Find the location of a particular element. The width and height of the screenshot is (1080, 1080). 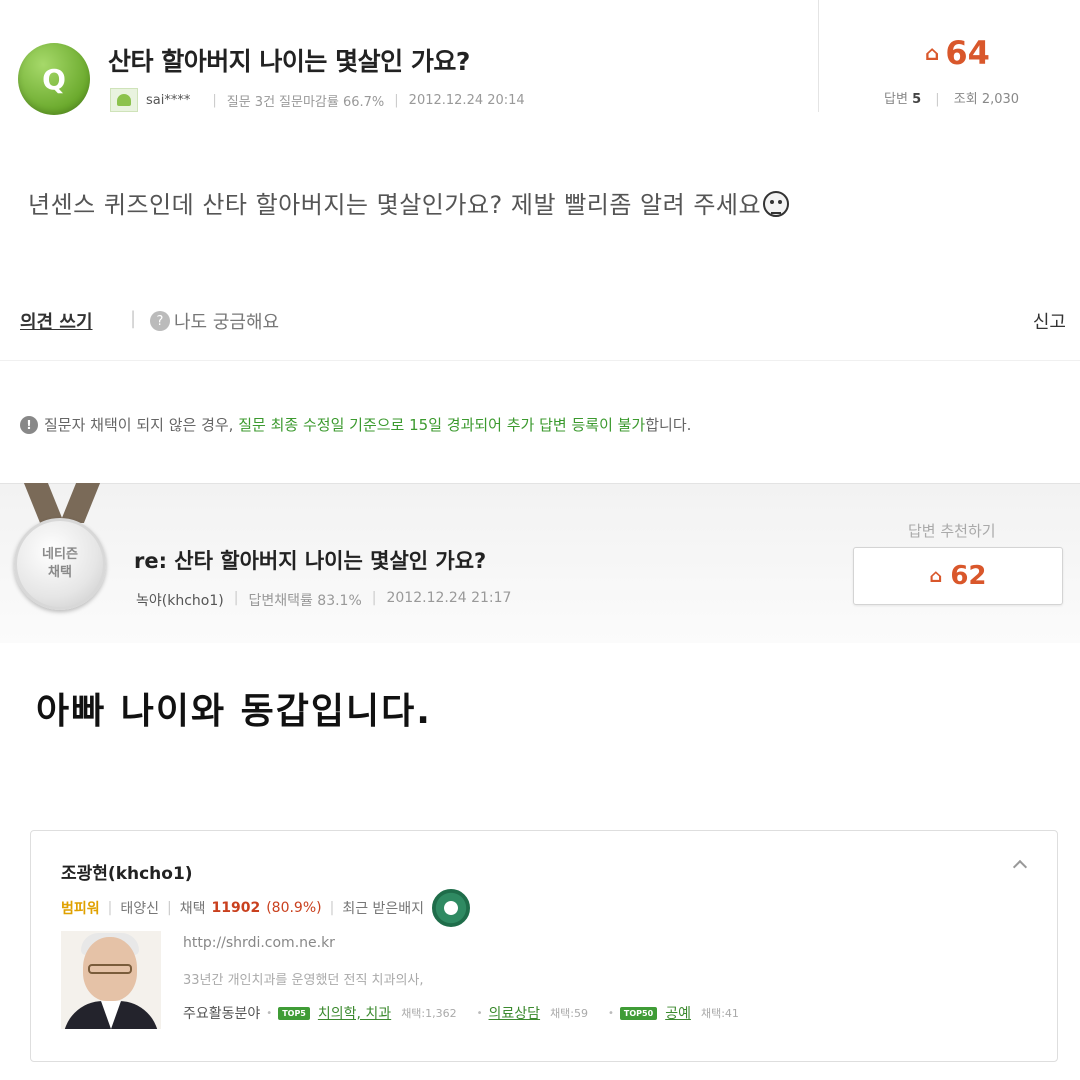

chevron-up-icon is located at coordinates (1020, 864).